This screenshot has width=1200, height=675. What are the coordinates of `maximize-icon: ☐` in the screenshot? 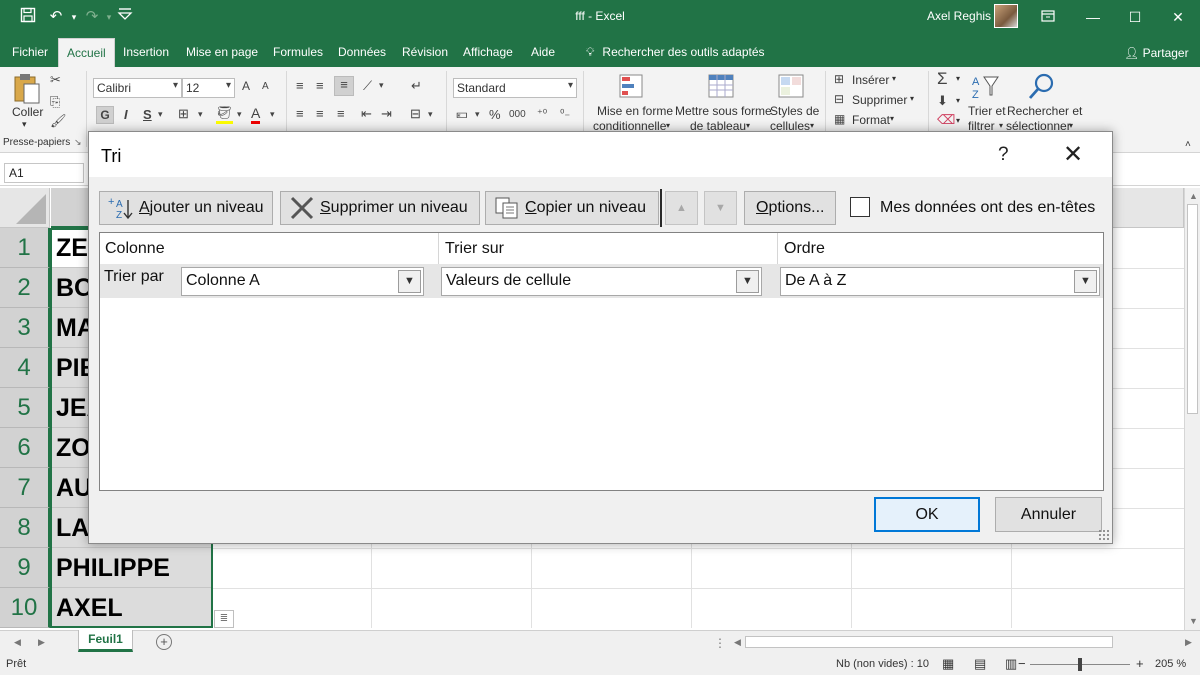 It's located at (1135, 17).